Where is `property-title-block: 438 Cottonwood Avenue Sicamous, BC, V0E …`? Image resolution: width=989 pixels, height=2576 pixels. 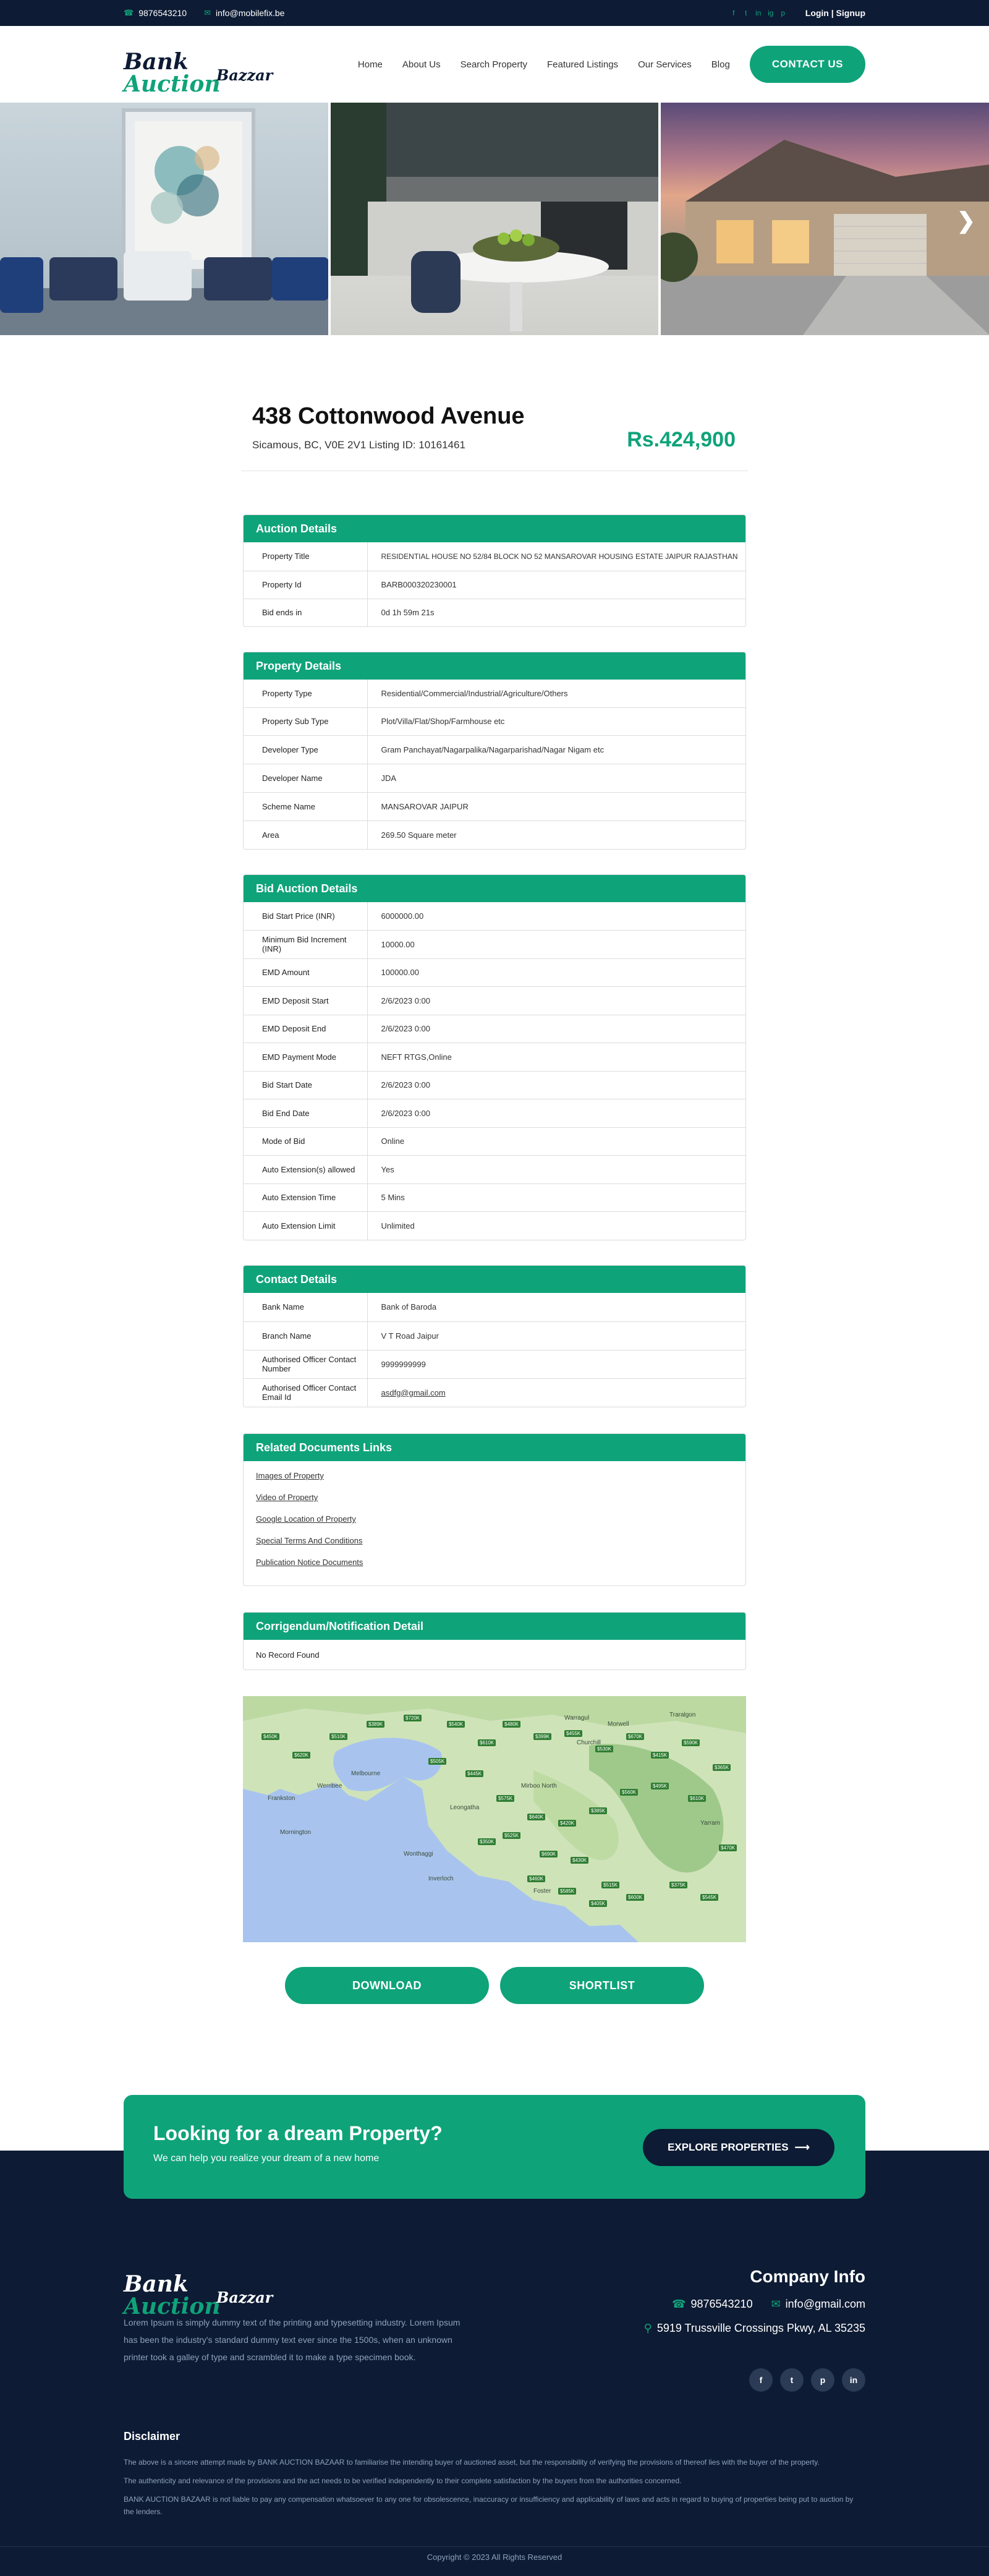 property-title-block: 438 Cottonwood Avenue Sicamous, BC, V0E … is located at coordinates (494, 437).